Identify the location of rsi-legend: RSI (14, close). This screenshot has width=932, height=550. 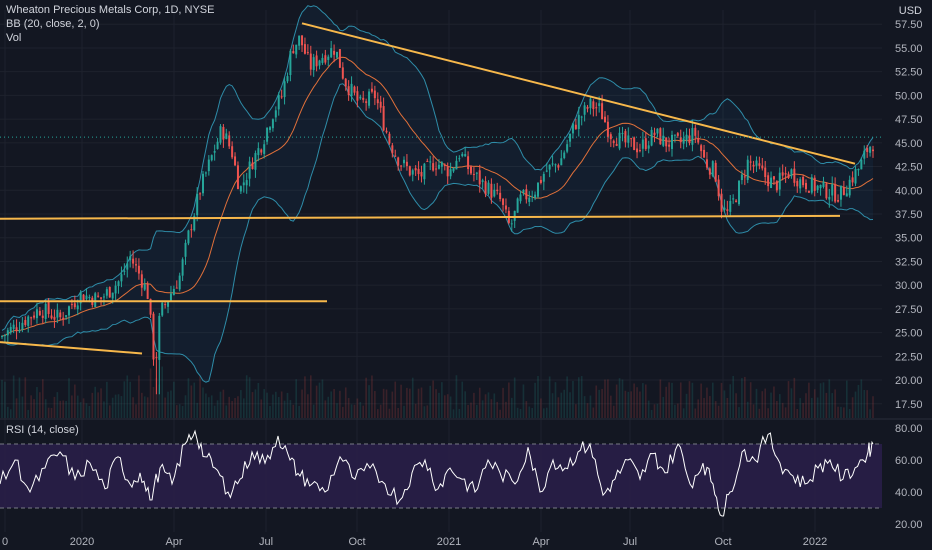
(42, 430).